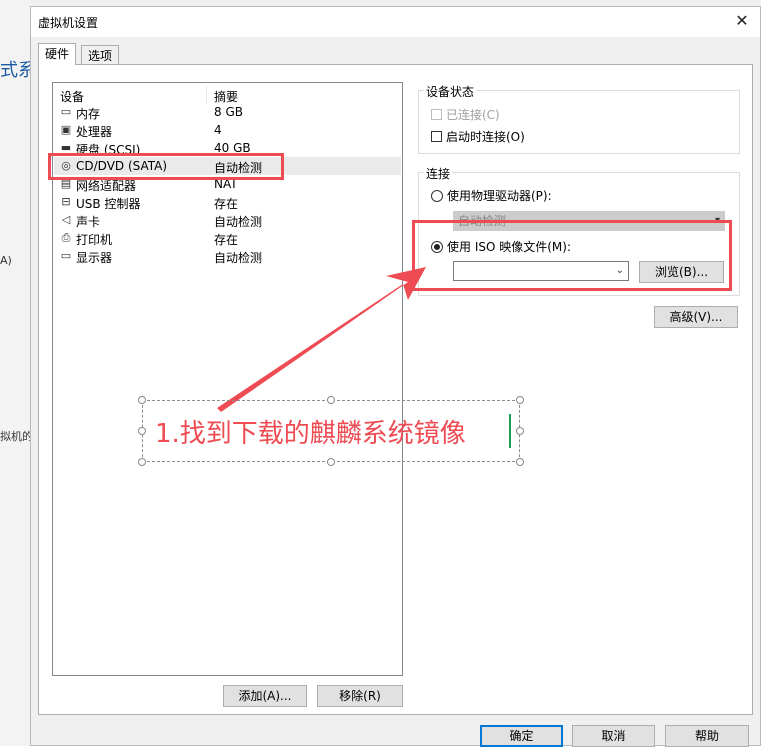  Describe the element at coordinates (510, 431) in the screenshot. I see `text-cursor` at that location.